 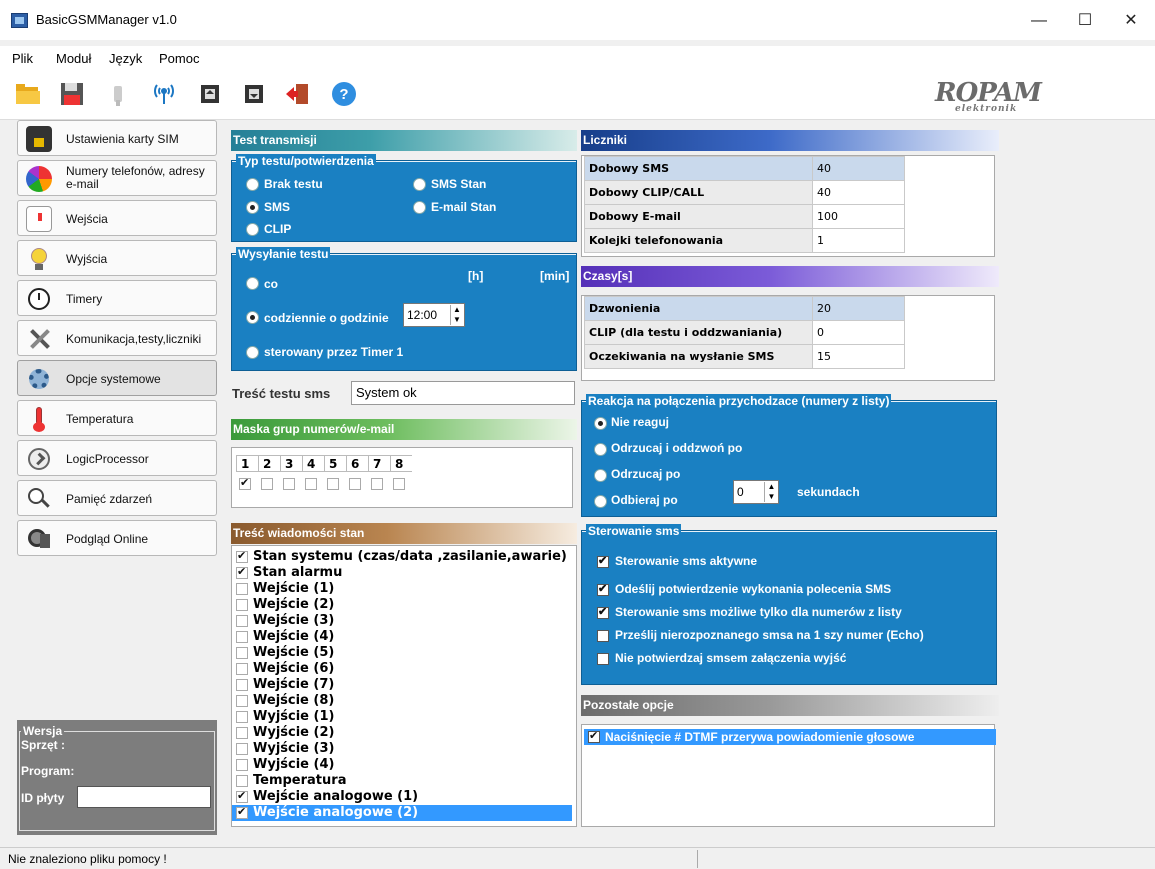 What do you see at coordinates (254, 94) in the screenshot?
I see `chip-write-icon` at bounding box center [254, 94].